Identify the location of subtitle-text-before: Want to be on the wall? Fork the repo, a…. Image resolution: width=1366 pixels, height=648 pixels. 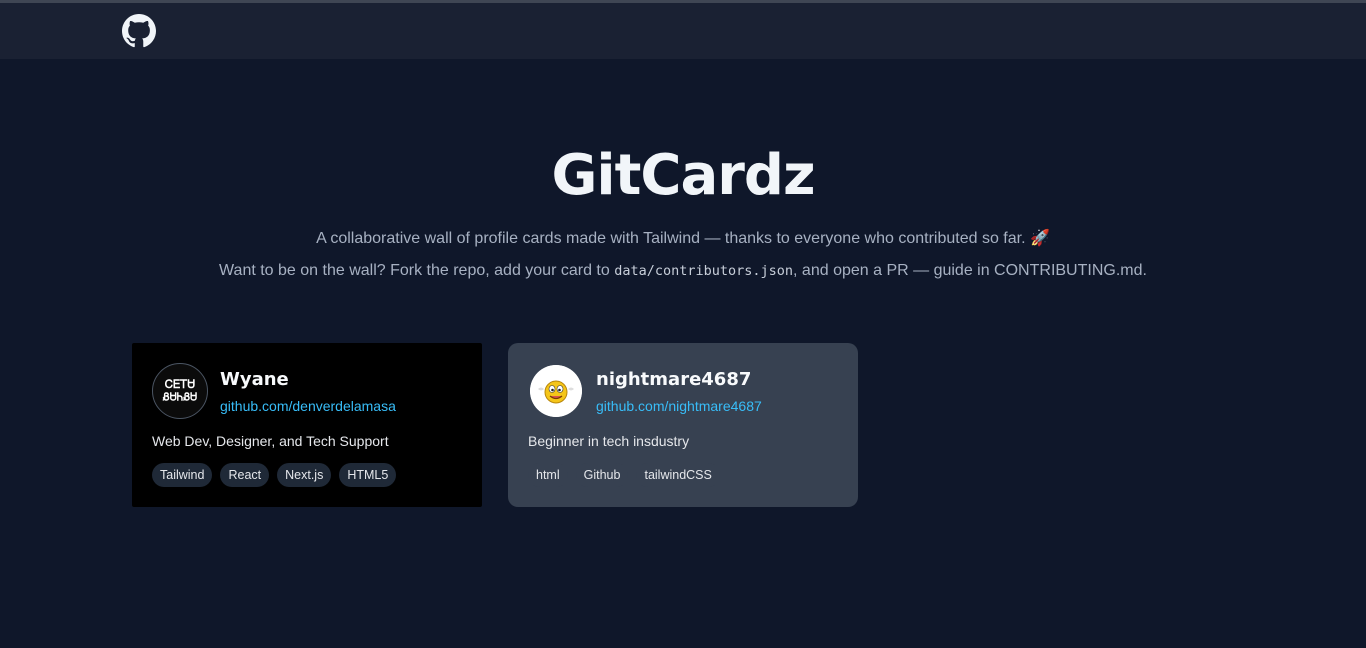
(417, 270).